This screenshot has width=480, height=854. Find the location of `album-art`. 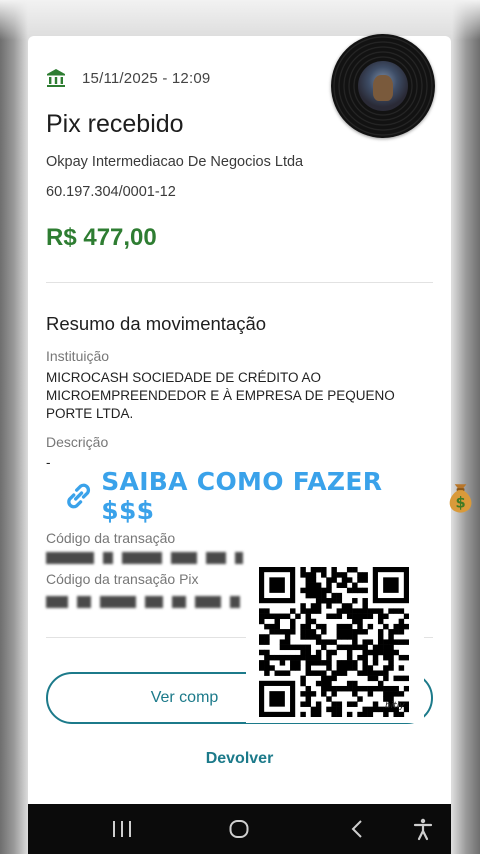

album-art is located at coordinates (383, 86).